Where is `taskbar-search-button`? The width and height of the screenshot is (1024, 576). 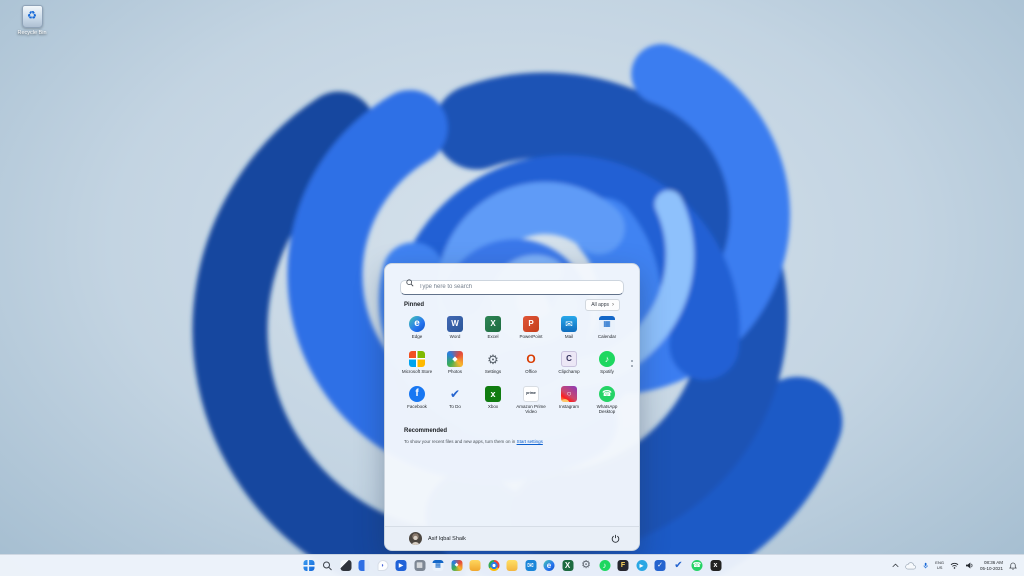 taskbar-search-button is located at coordinates (327, 566).